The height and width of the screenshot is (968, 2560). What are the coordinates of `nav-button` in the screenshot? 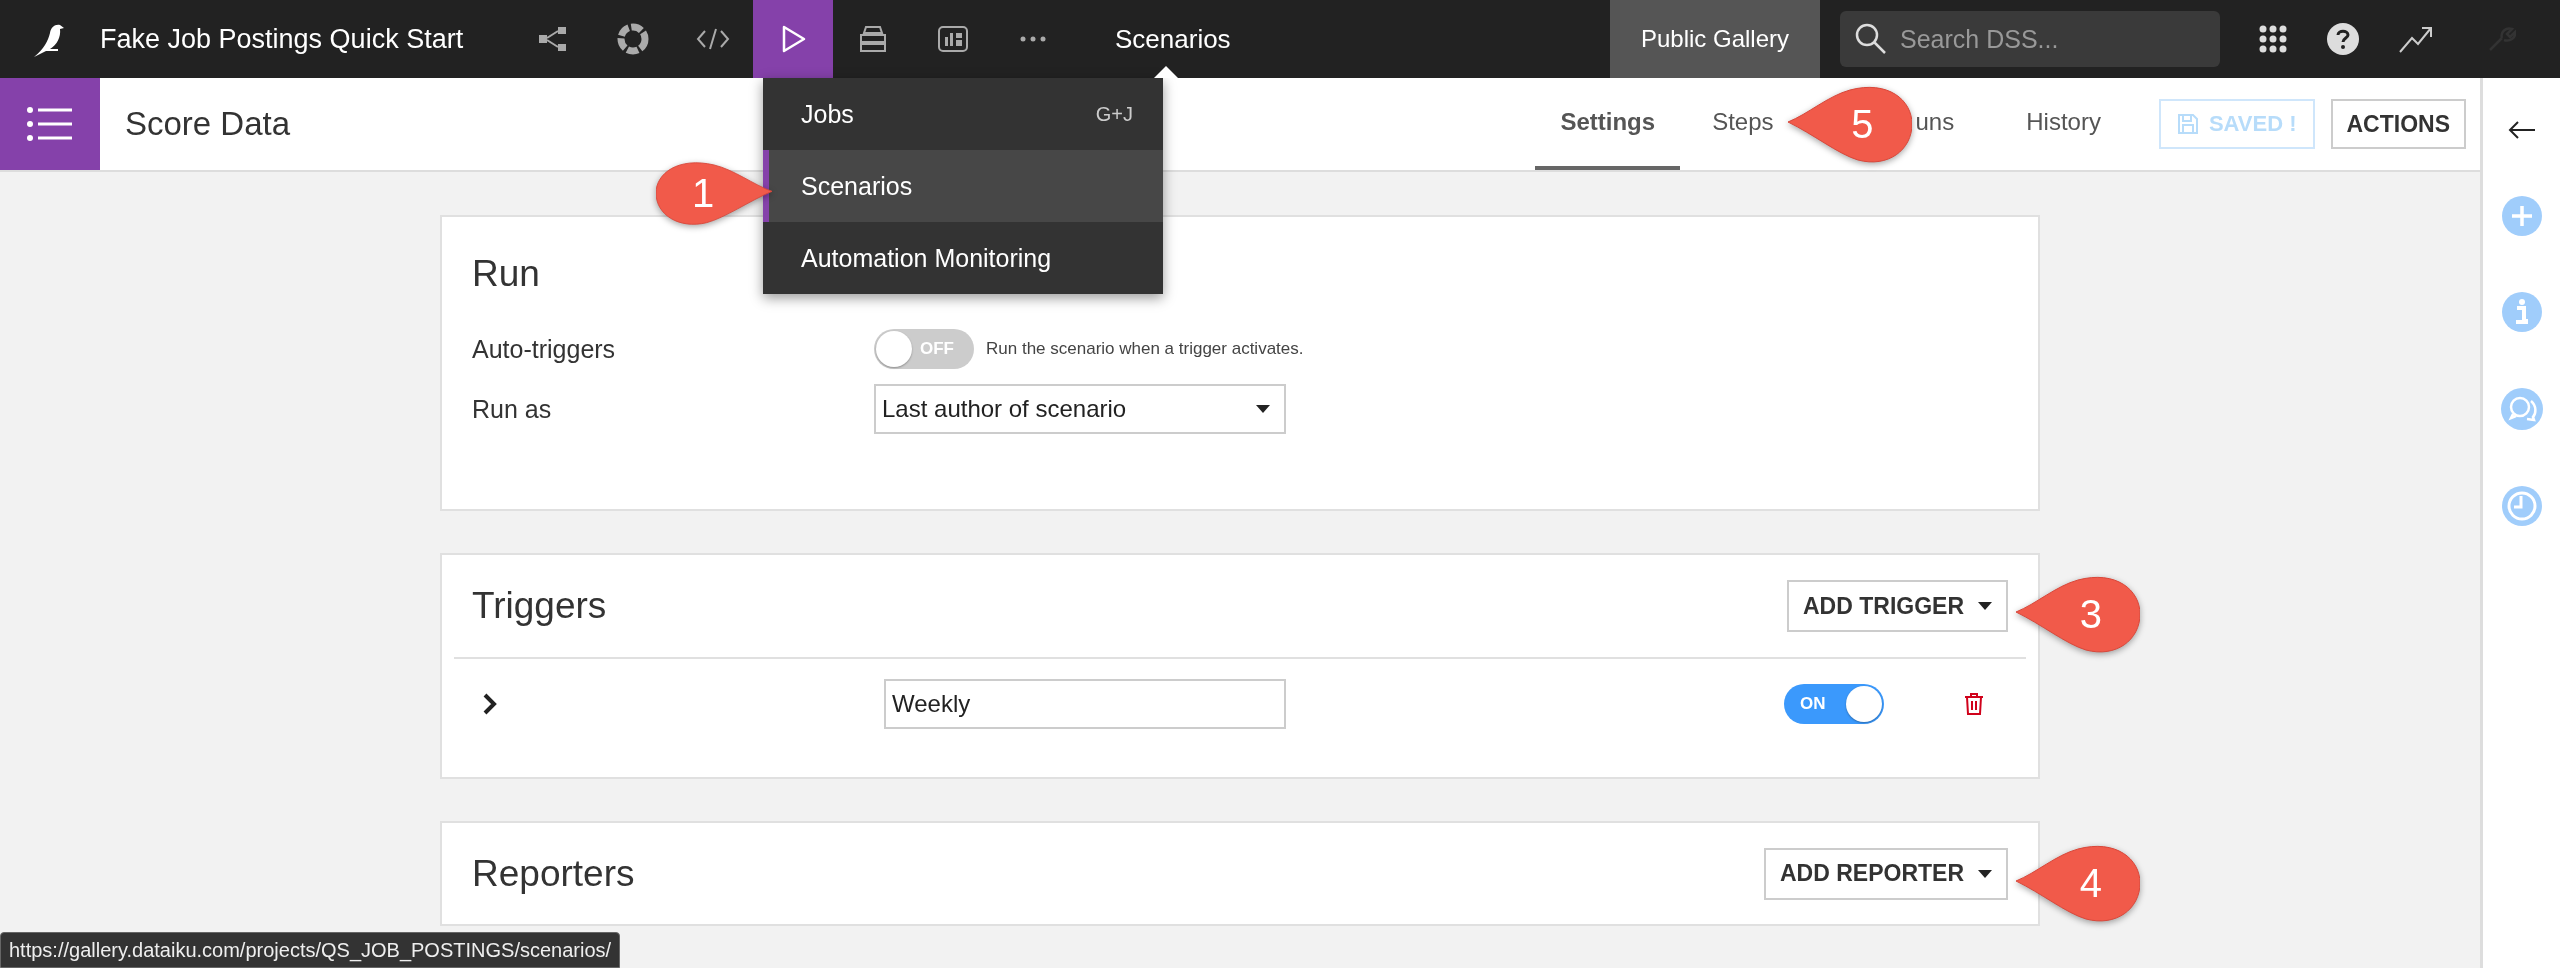 It's located at (793, 39).